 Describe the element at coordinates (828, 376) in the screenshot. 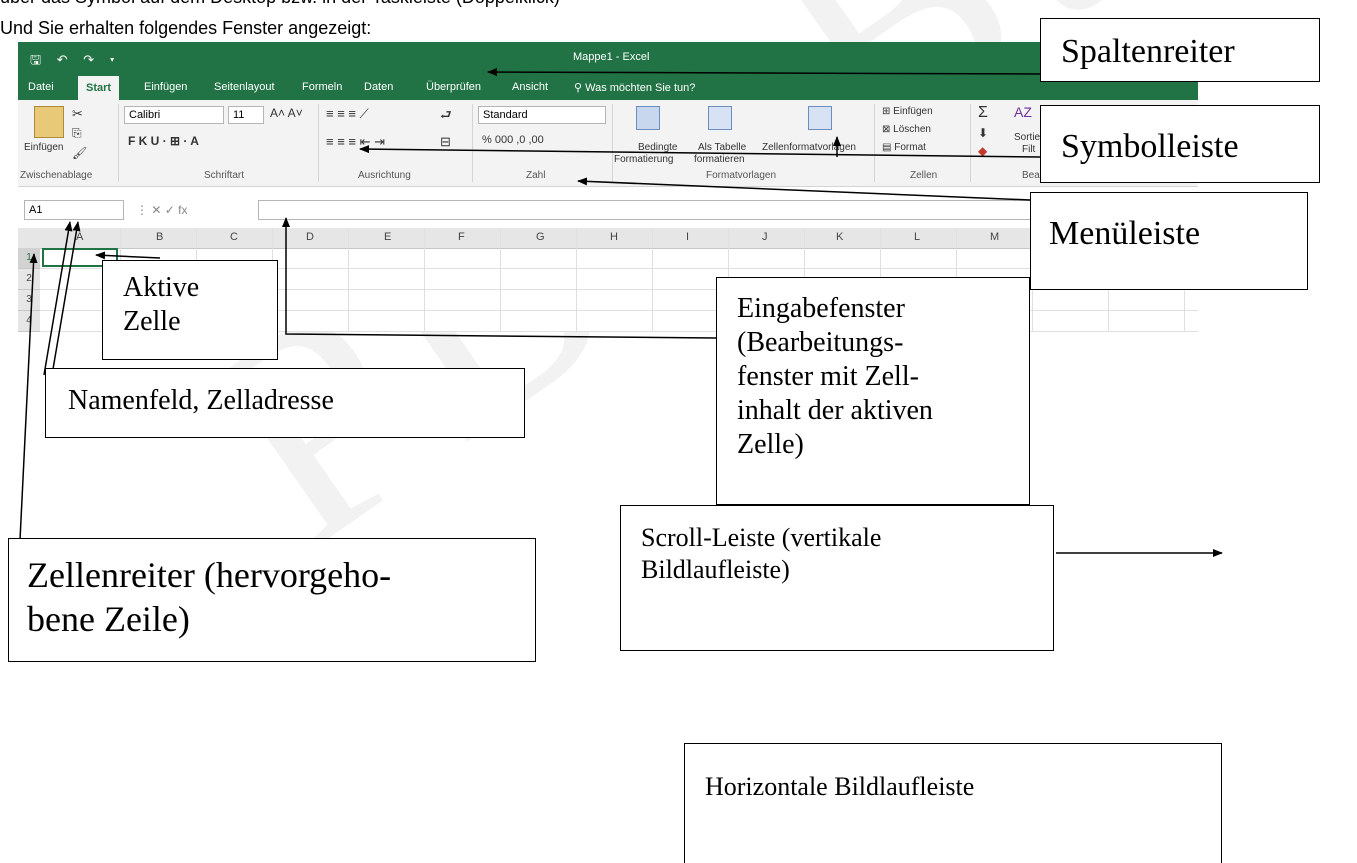

I see `label-eingabefenster-line: fenster mit Zell-` at that location.